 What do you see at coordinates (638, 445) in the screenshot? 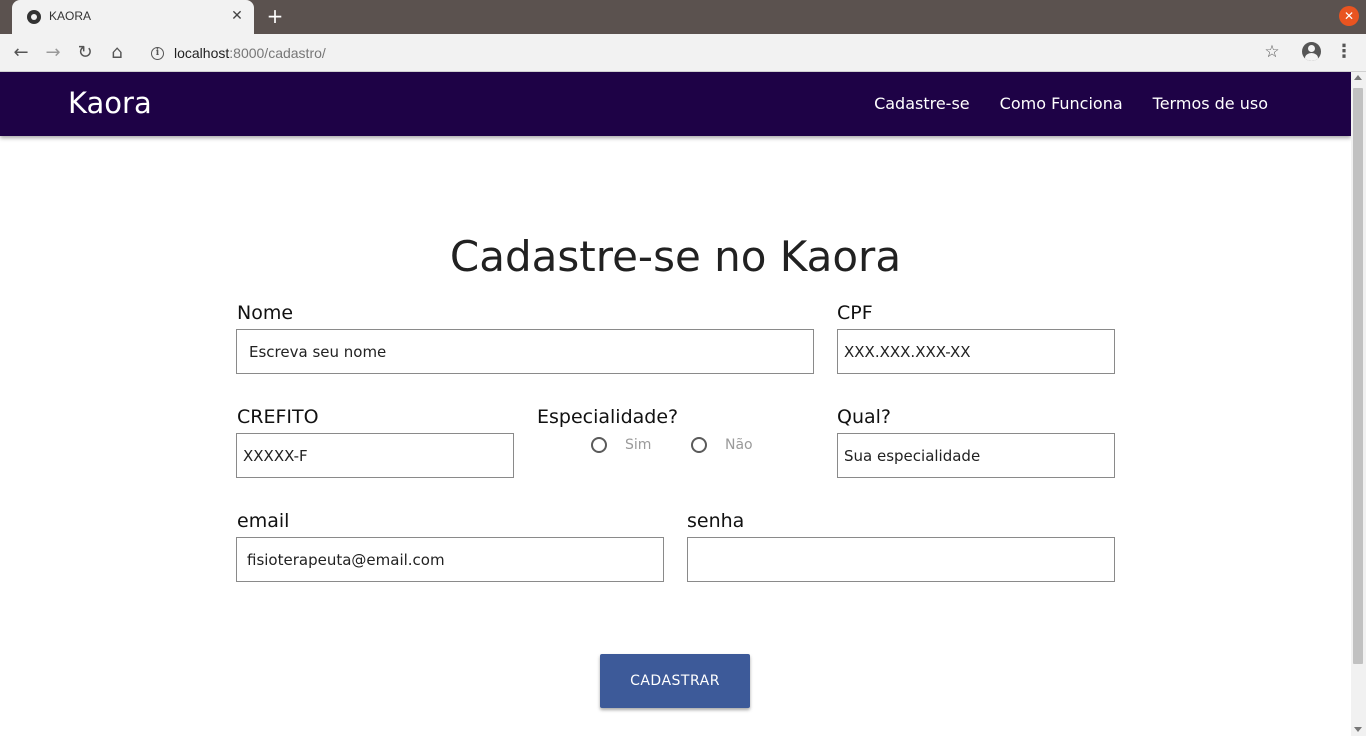
I see `radio-sim-label: Sim` at bounding box center [638, 445].